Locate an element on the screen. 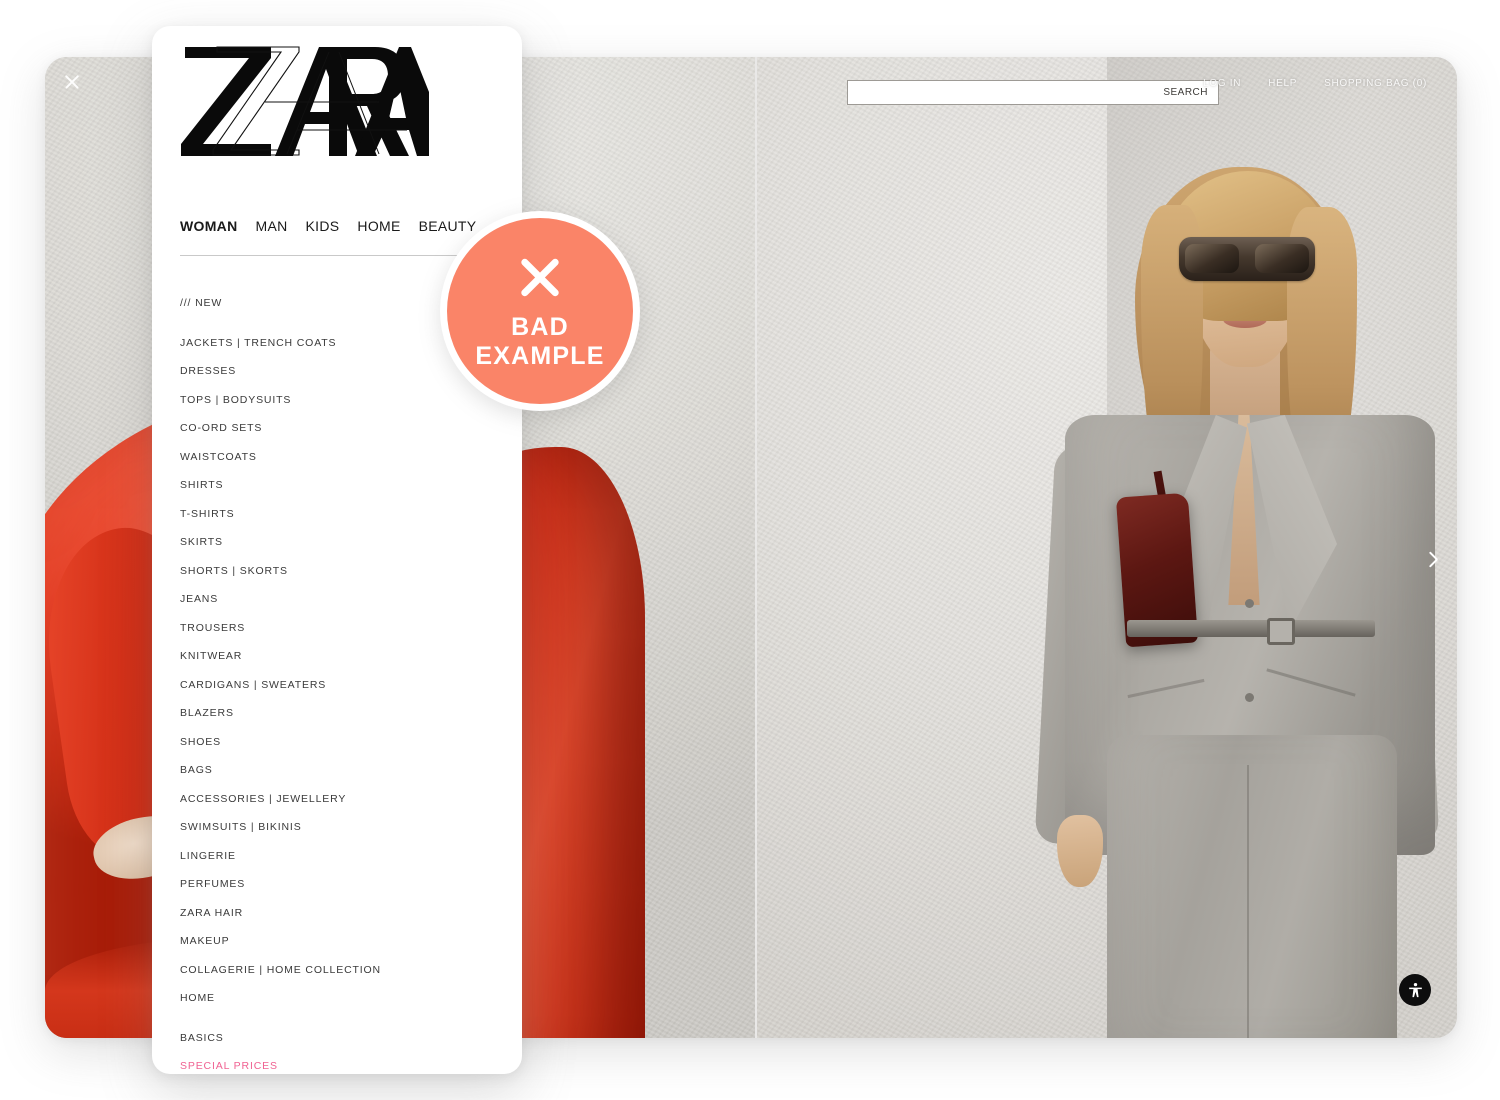 This screenshot has width=1500, height=1100. tab-beauty: BEAUTY is located at coordinates (448, 226).